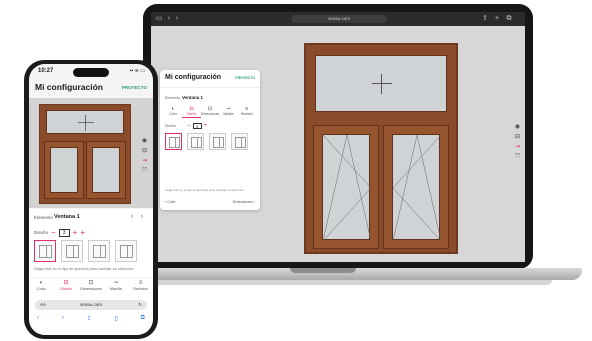 The image size is (592, 341). What do you see at coordinates (517, 137) in the screenshot?
I see `inside-view-icon: ⊟` at bounding box center [517, 137].